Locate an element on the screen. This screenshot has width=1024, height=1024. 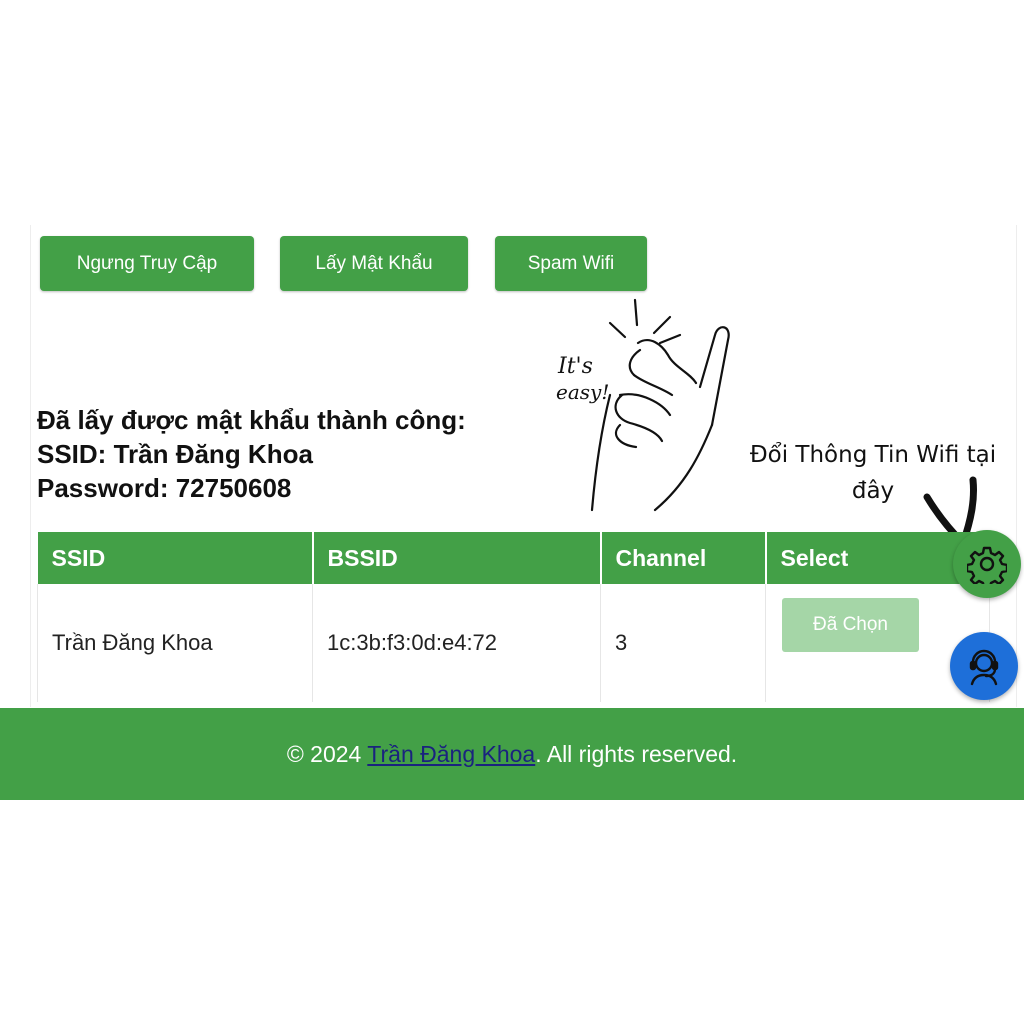
footer-copyright: © 2024 is located at coordinates (327, 754).